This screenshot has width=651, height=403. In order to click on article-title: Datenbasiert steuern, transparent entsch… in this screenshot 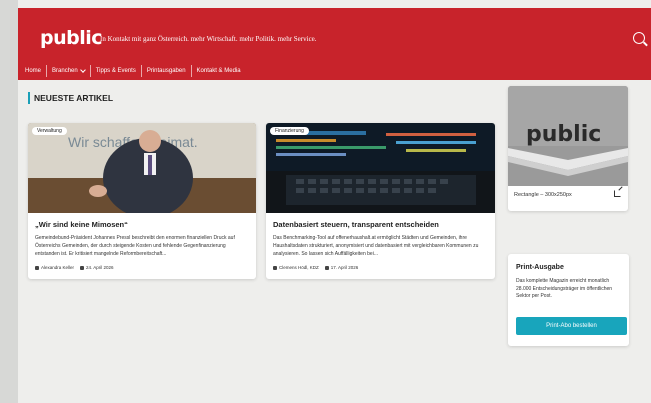, I will do `click(380, 224)`.